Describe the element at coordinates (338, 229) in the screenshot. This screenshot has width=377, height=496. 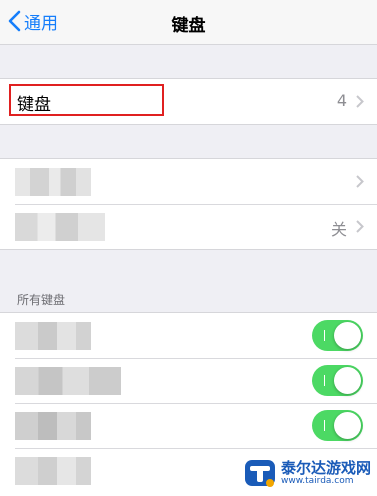
I see `settings-row-2-value: 关` at that location.